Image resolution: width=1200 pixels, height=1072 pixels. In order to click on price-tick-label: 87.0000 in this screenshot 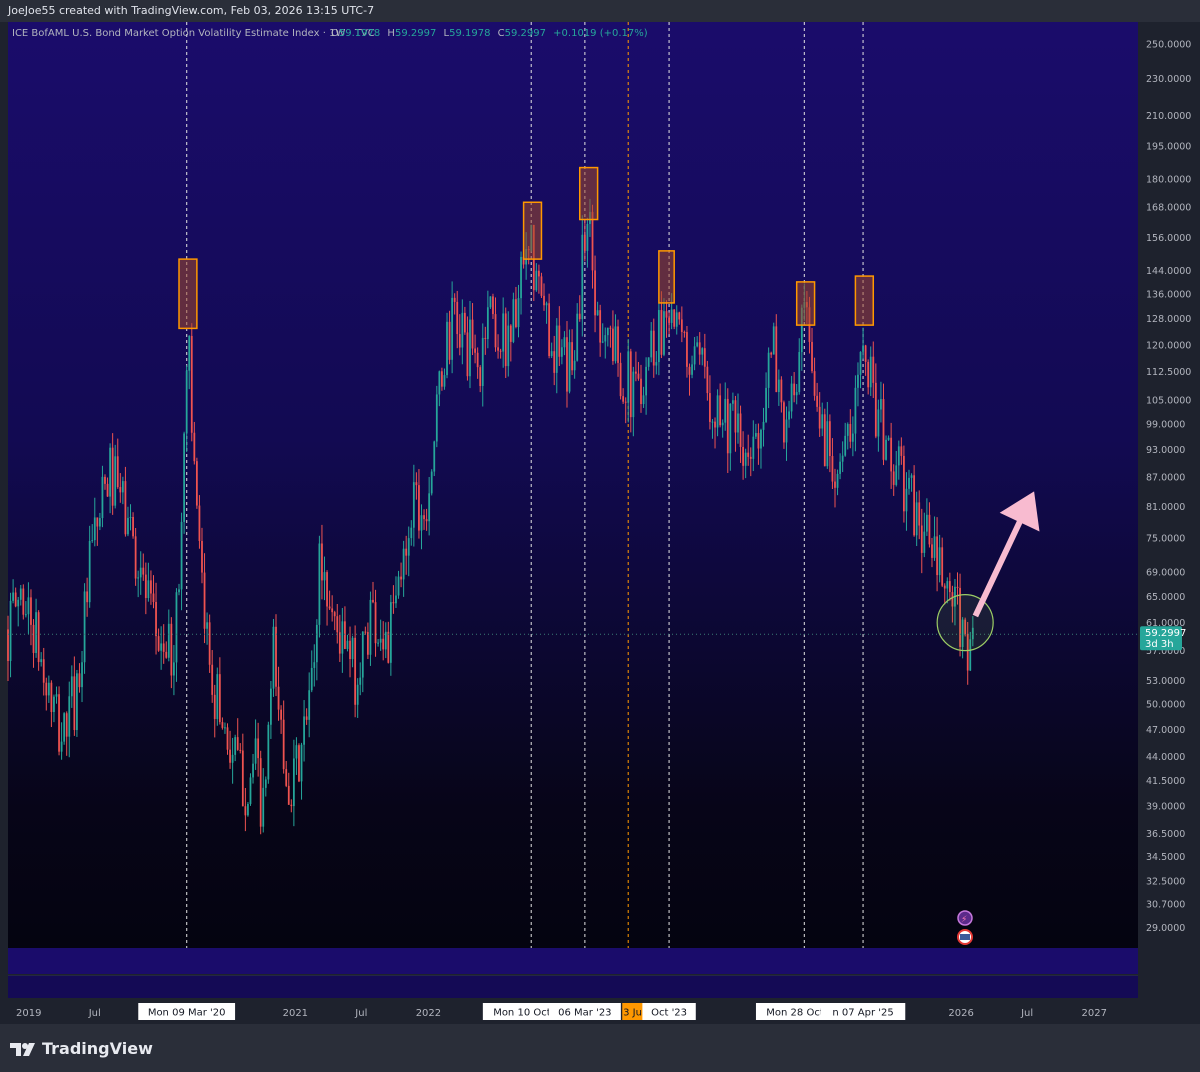, I will do `click(1165, 478)`.